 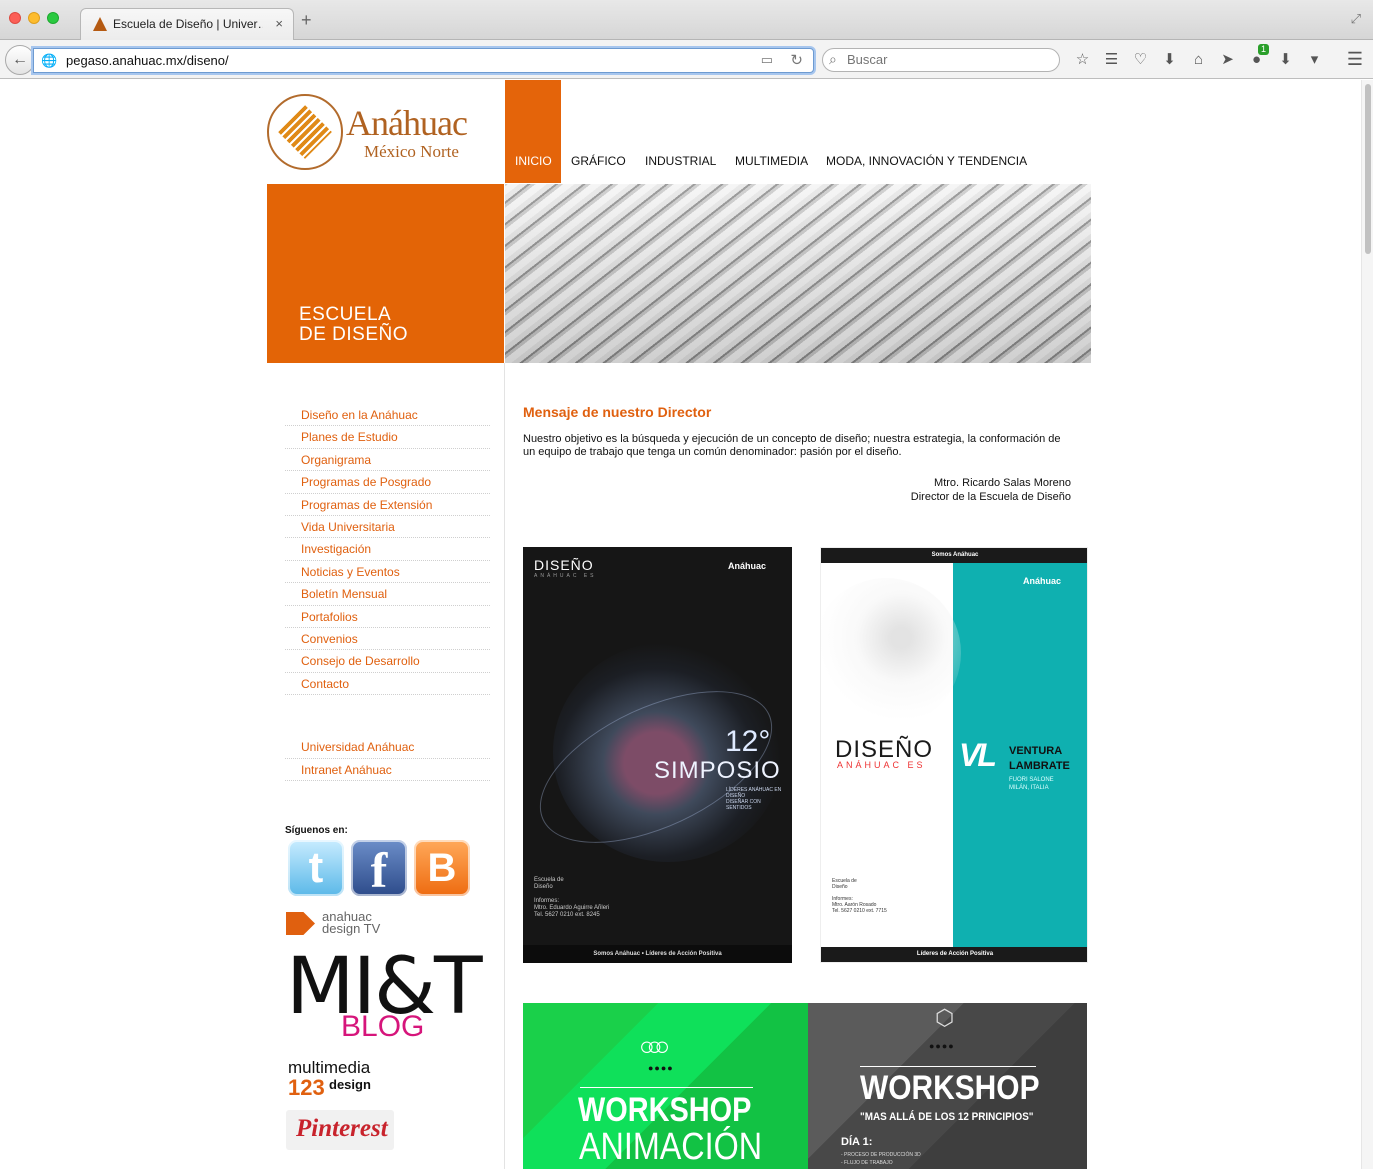 I want to click on poster-edition-number: 12°, so click(x=748, y=741).